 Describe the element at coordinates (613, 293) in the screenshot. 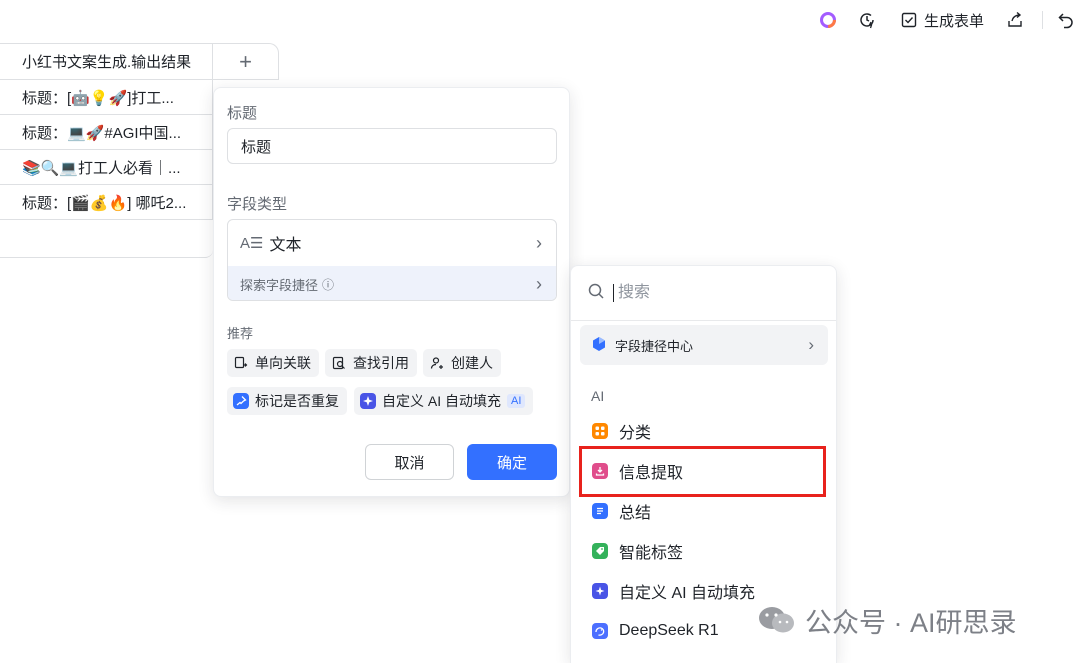

I see `text-cursor` at that location.